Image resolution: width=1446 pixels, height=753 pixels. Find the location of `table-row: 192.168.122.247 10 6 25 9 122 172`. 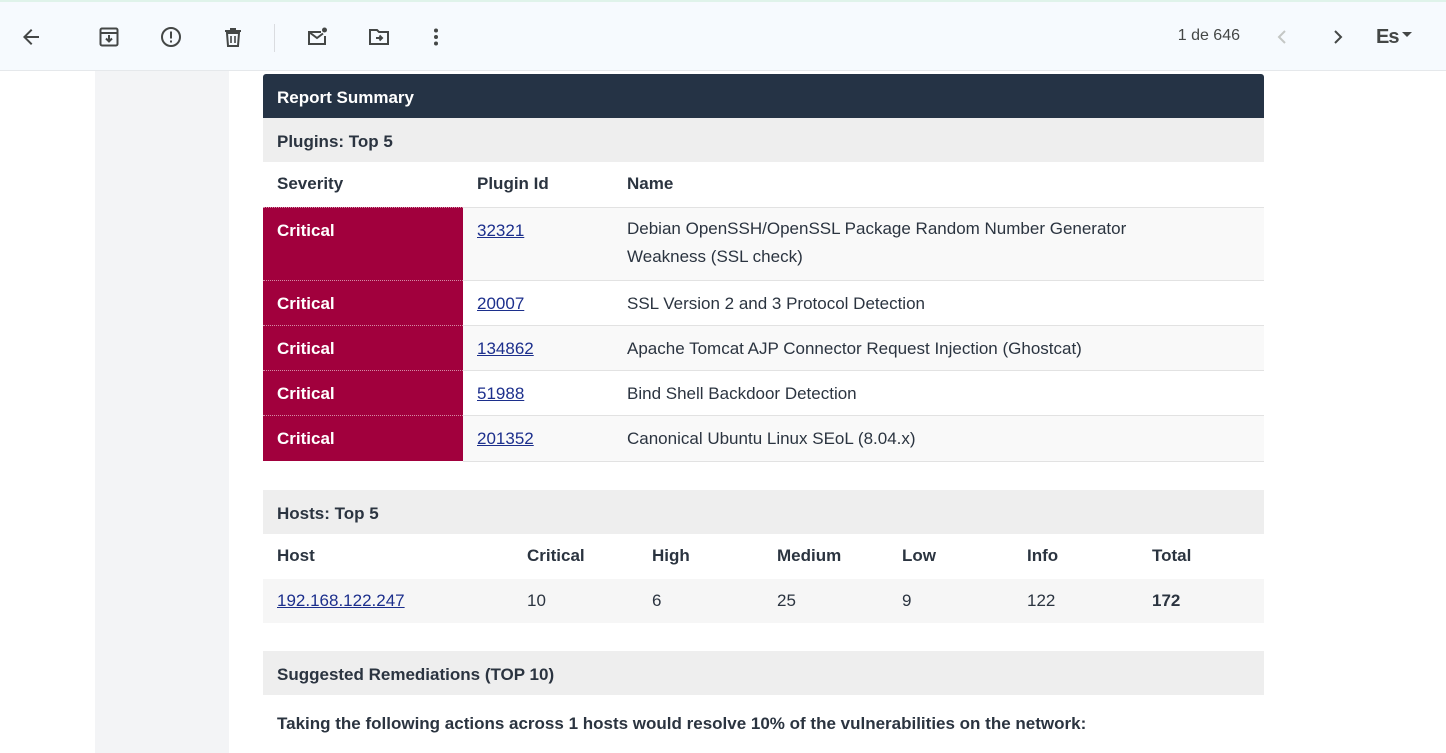

table-row: 192.168.122.247 10 6 25 9 122 172 is located at coordinates (763, 600).